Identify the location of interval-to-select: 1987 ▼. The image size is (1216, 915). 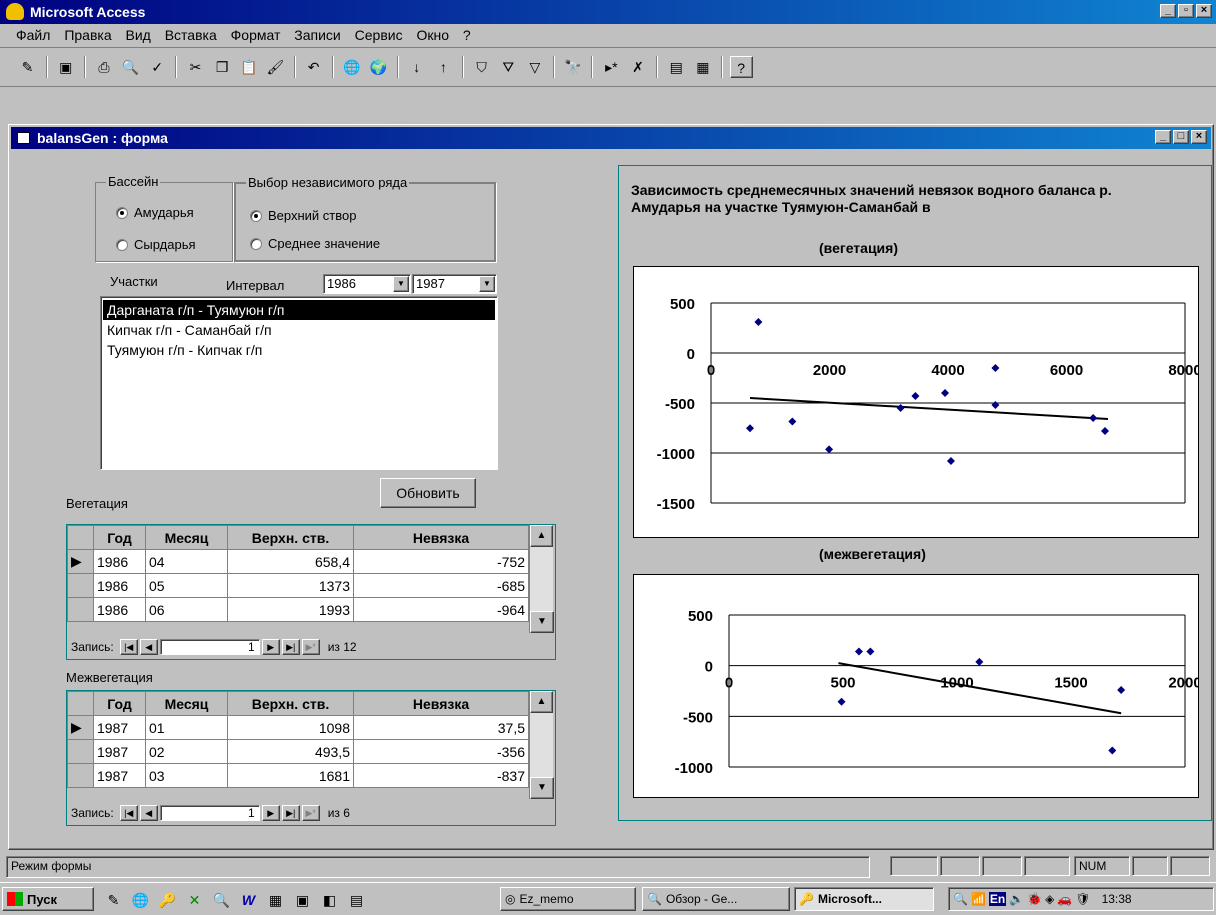
(454, 284).